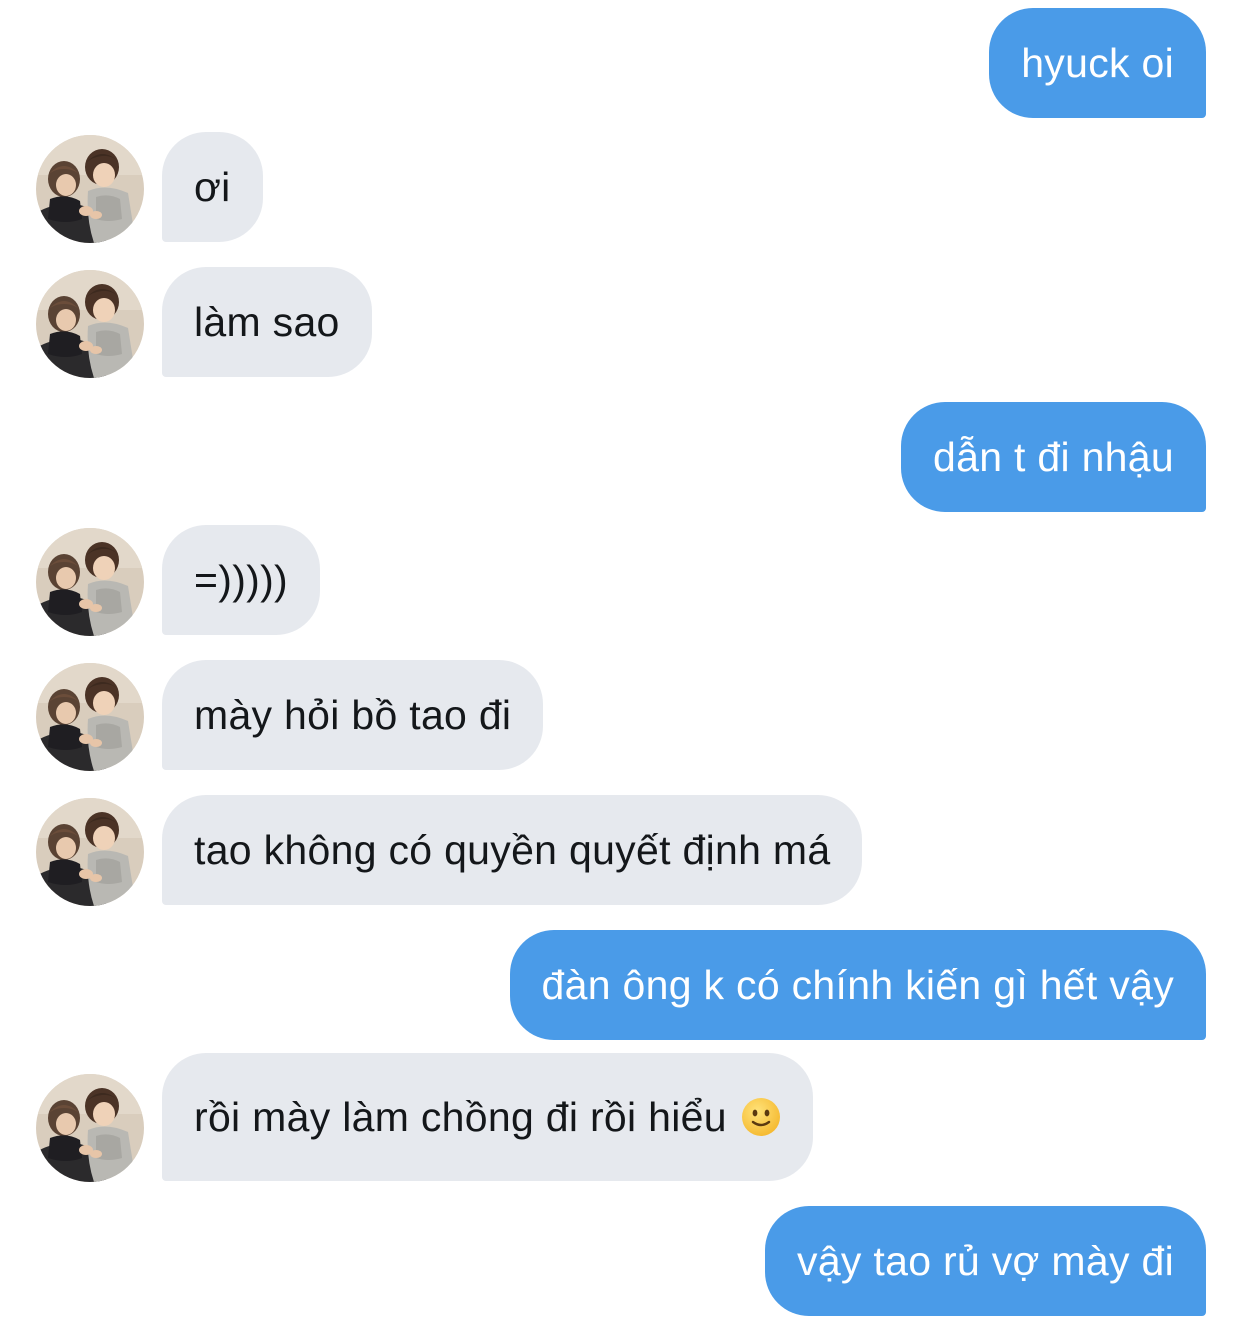 The image size is (1242, 1327). I want to click on message-text: tao không có quyền quyết định má, so click(512, 849).